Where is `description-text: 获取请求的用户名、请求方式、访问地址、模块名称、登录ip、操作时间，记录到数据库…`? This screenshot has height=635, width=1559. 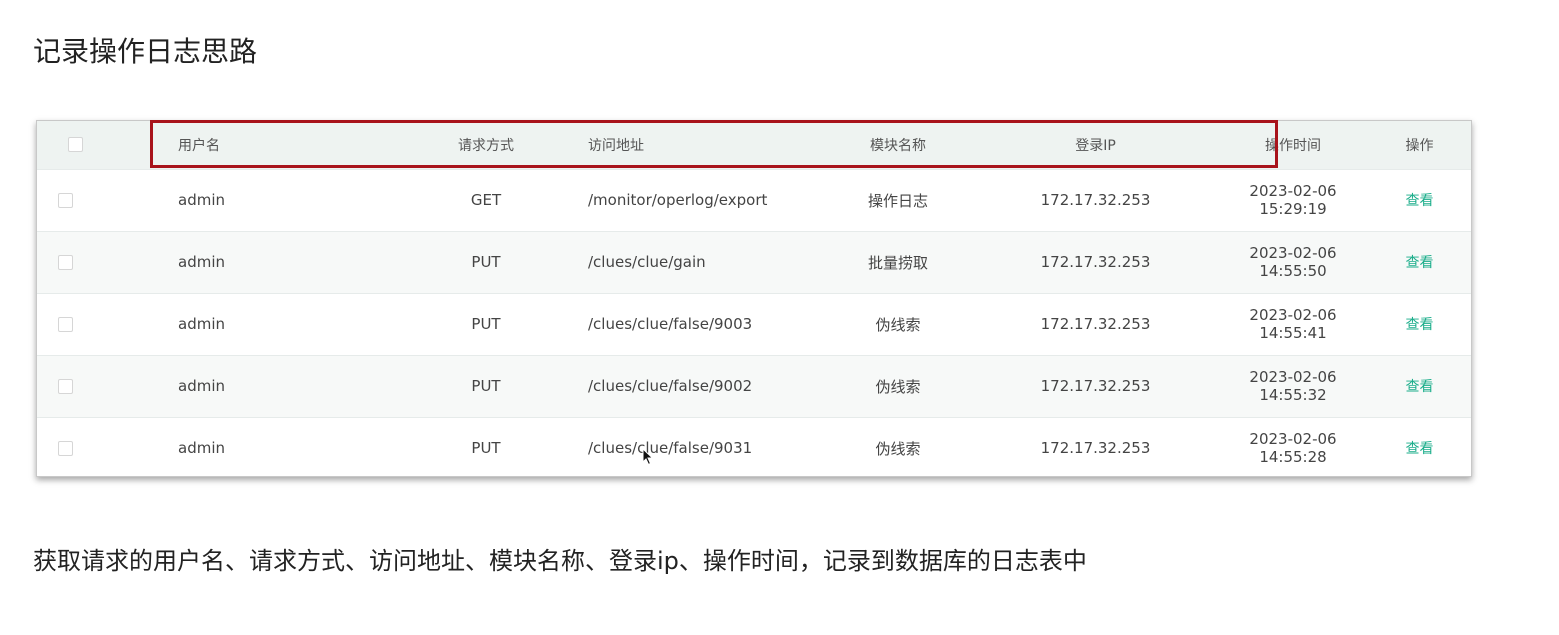 description-text: 获取请求的用户名、请求方式、访问地址、模块名称、登录ip、操作时间，记录到数据库… is located at coordinates (560, 561).